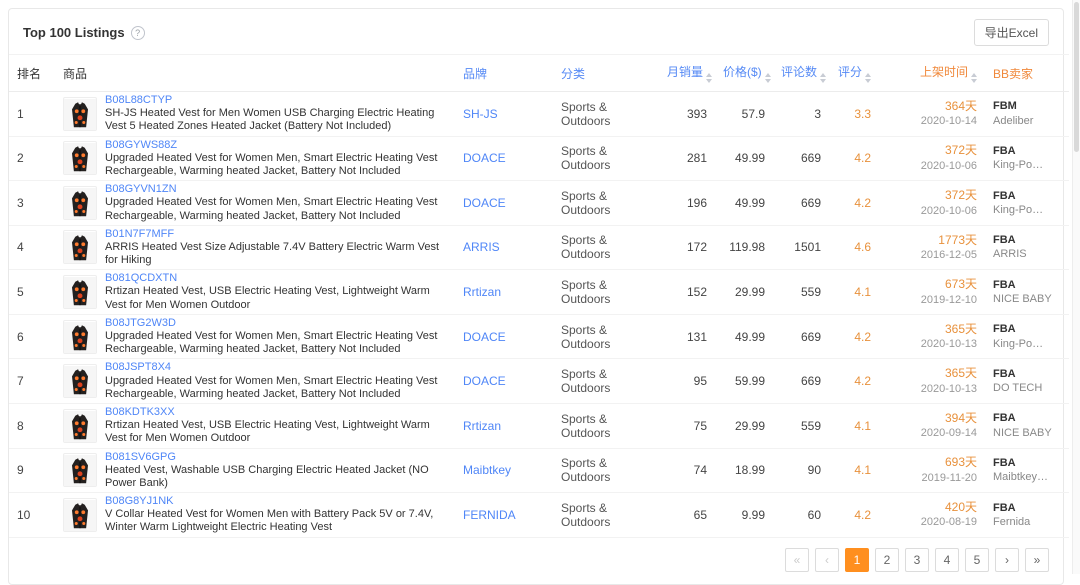 Image resolution: width=1080 pixels, height=585 pixels. I want to click on rank-value: 9, so click(20, 470).